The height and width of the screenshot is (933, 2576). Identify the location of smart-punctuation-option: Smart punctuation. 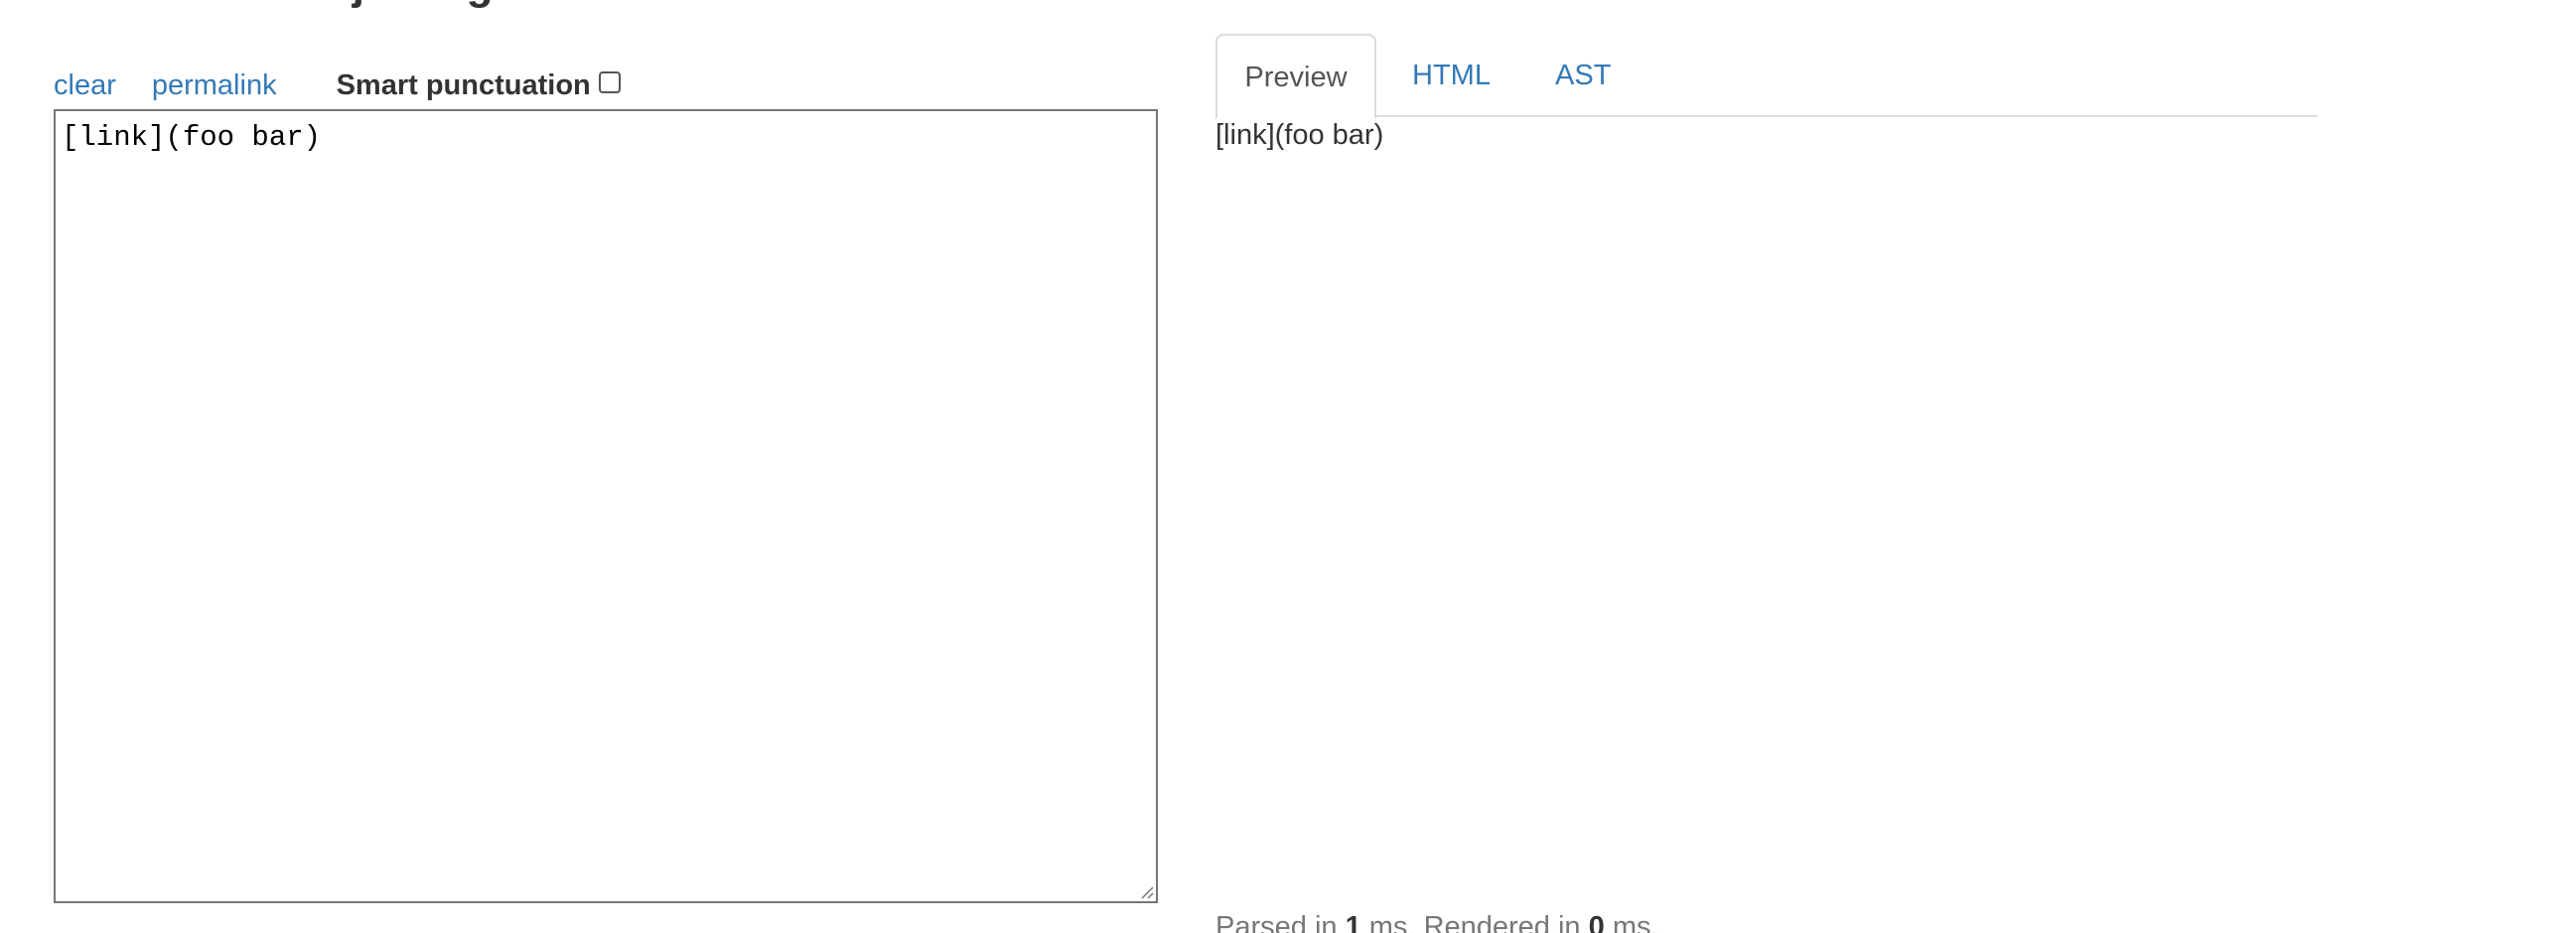
(479, 86).